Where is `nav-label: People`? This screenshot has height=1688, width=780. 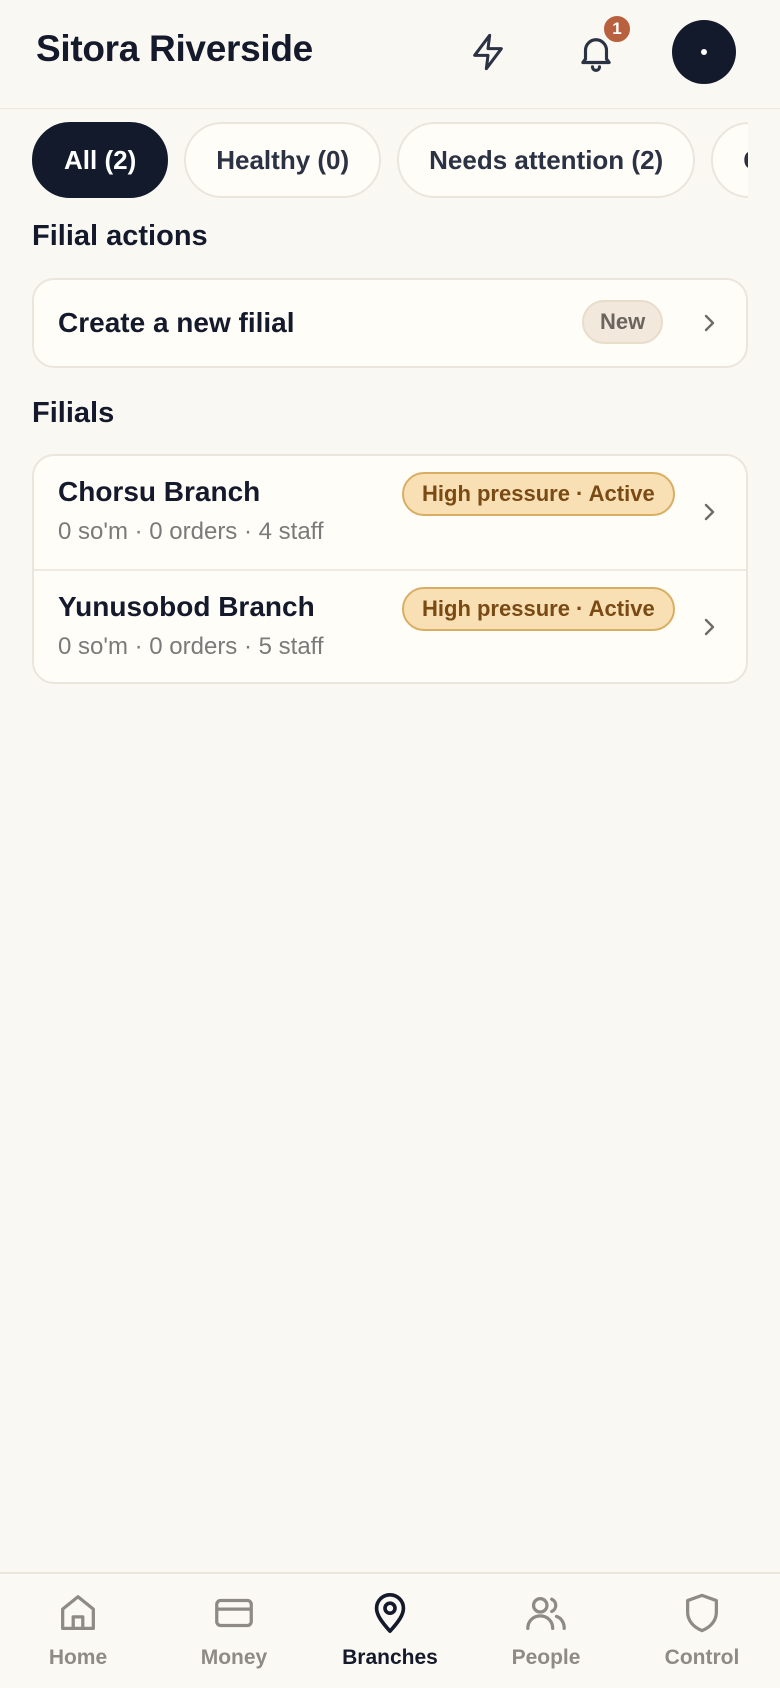
nav-label: People is located at coordinates (546, 1657).